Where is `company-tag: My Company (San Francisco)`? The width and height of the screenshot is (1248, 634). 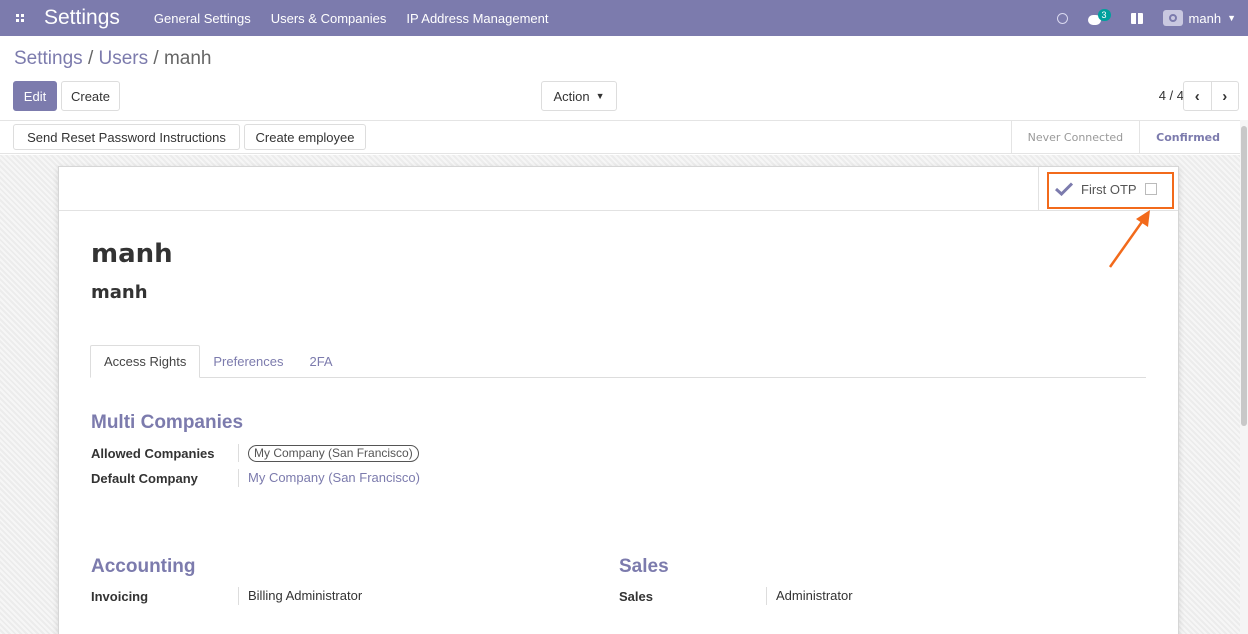 company-tag: My Company (San Francisco) is located at coordinates (333, 453).